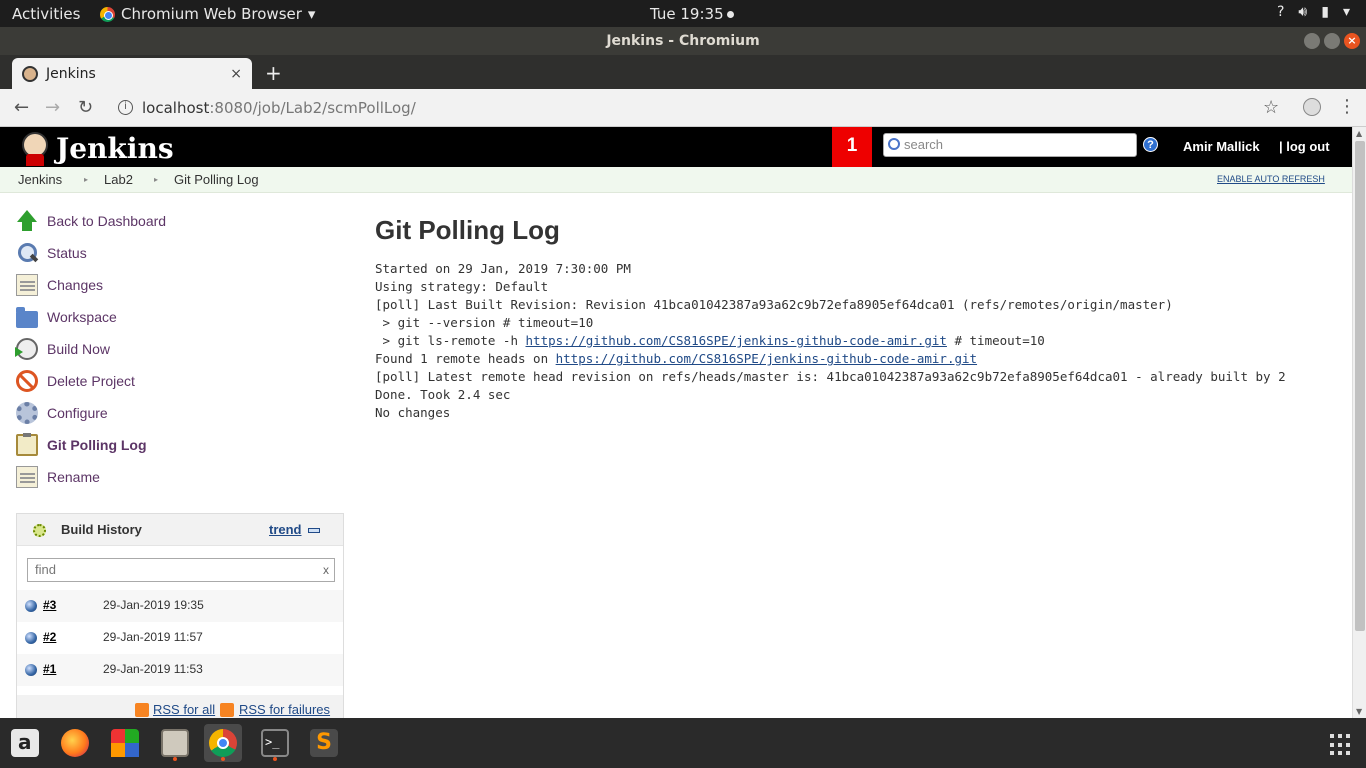  Describe the element at coordinates (1150, 144) in the screenshot. I see `help-icon: ?` at that location.